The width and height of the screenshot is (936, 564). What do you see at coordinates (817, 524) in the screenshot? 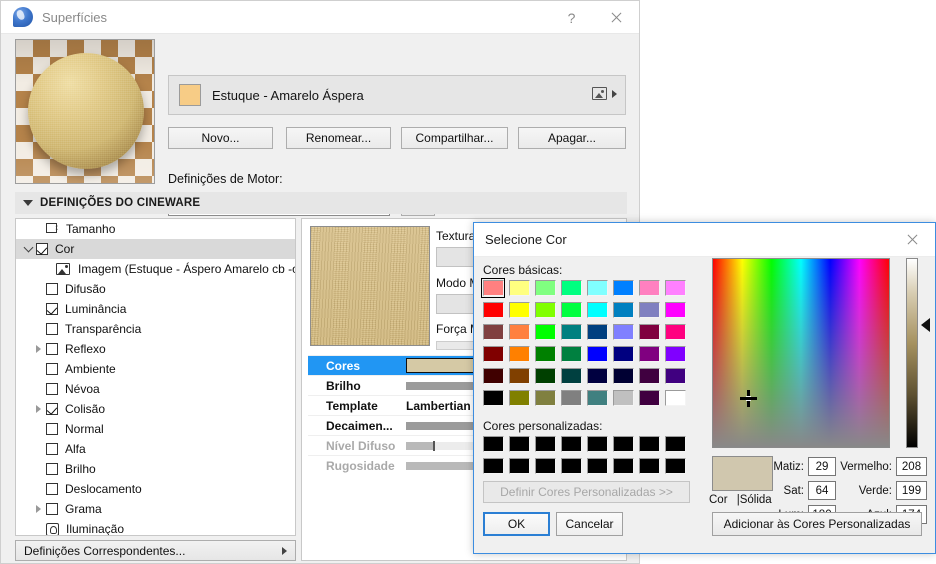
I see `add-to-custom-colors-button: Adicionar às Cores Personalizadas` at bounding box center [817, 524].